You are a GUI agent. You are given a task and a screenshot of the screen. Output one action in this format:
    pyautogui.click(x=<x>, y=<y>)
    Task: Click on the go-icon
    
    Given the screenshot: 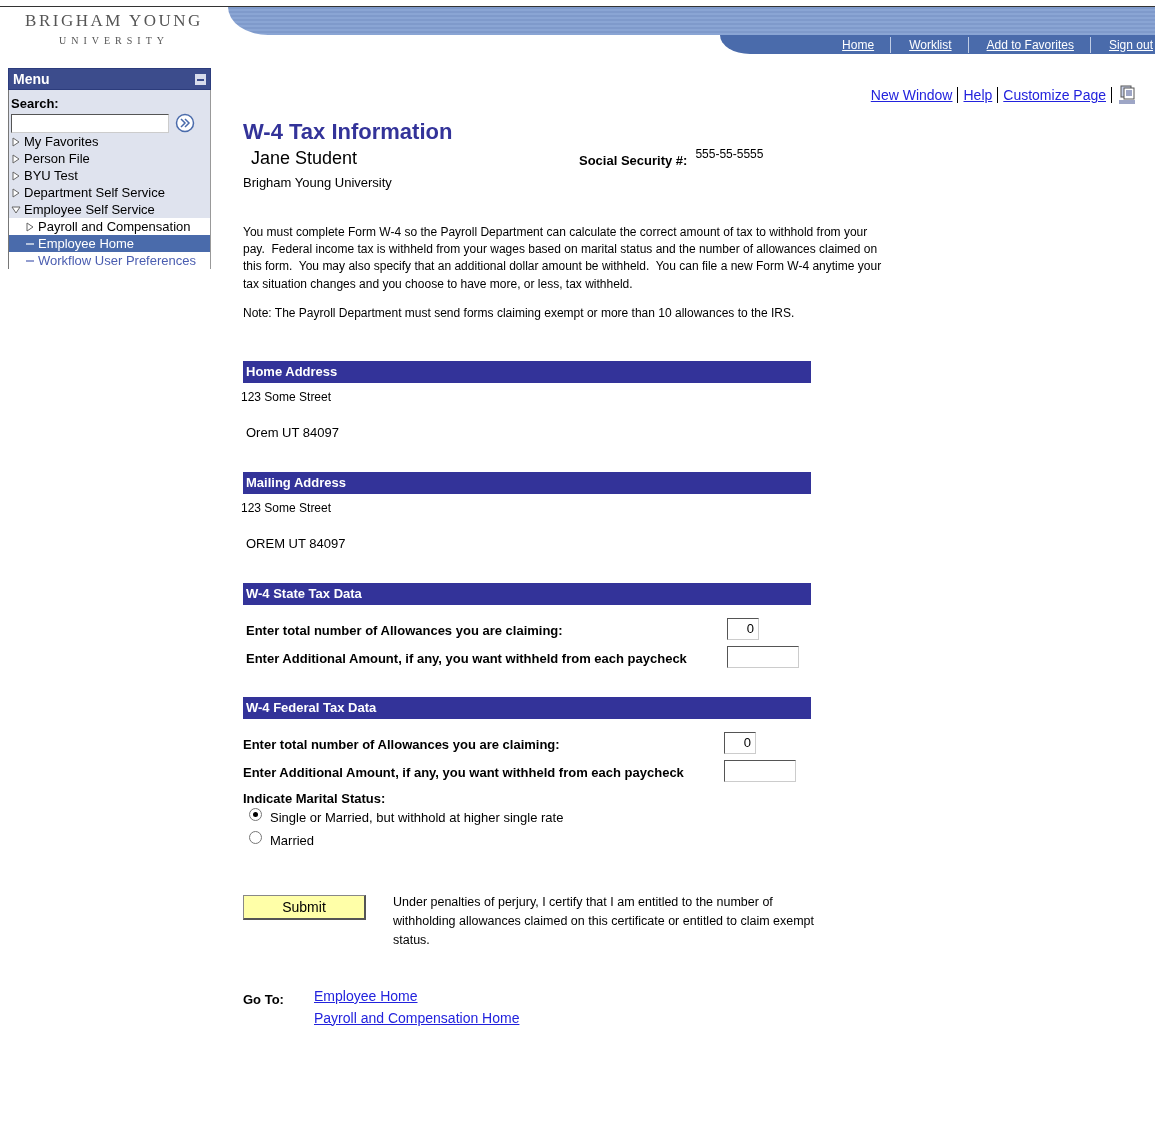 What is the action you would take?
    pyautogui.click(x=185, y=123)
    